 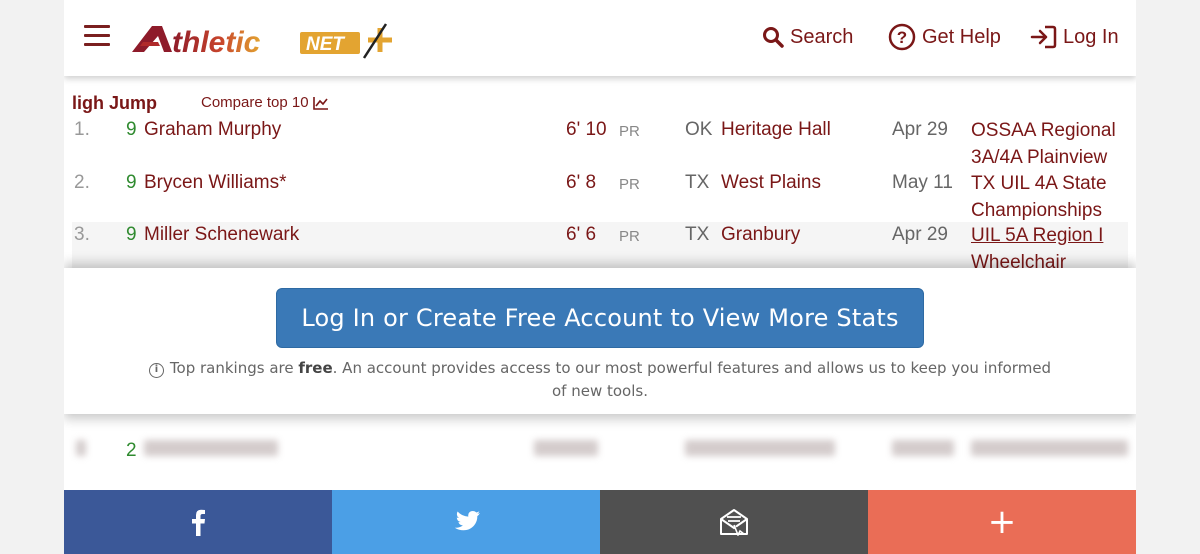 What do you see at coordinates (1043, 37) in the screenshot?
I see `login-icon` at bounding box center [1043, 37].